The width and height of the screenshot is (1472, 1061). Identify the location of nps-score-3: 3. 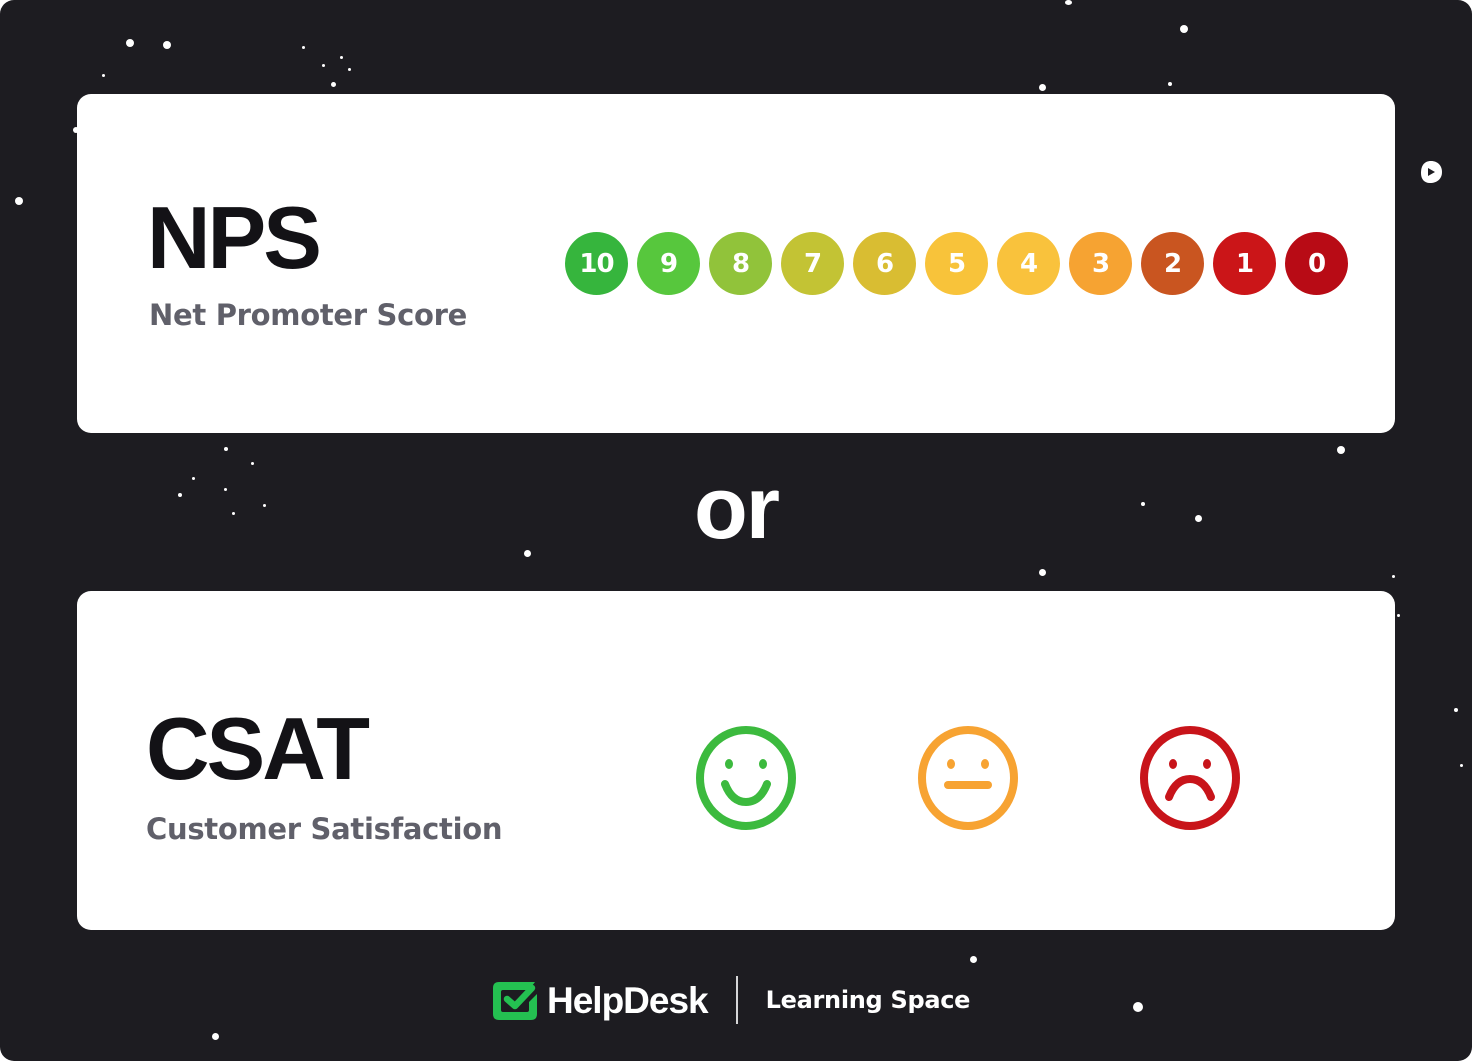
(1100, 263).